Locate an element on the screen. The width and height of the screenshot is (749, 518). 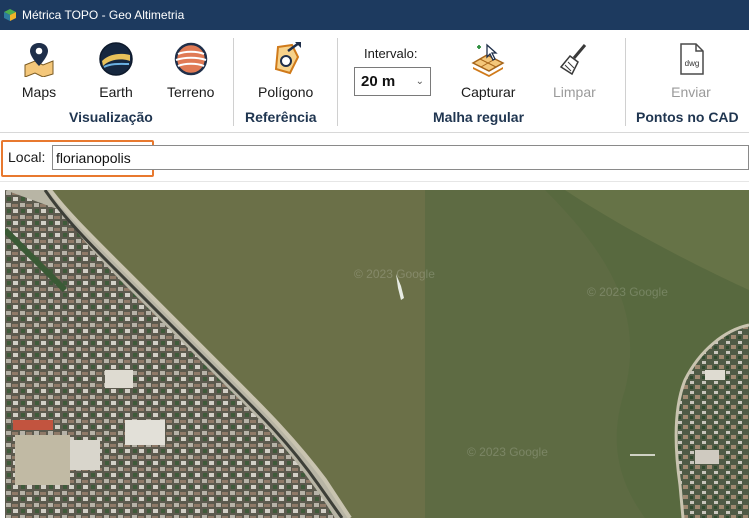
divider is located at coordinates (374, 181).